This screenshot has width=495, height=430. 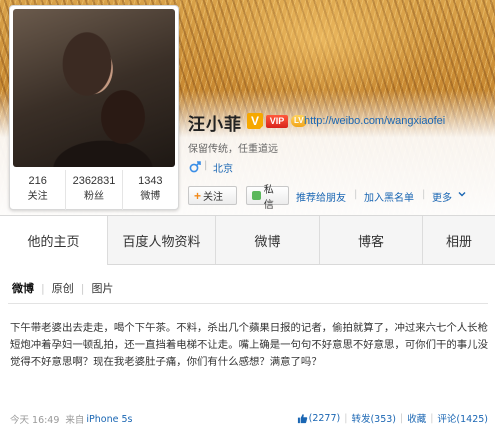 What do you see at coordinates (38, 190) in the screenshot?
I see `stat-following: 216 关注` at bounding box center [38, 190].